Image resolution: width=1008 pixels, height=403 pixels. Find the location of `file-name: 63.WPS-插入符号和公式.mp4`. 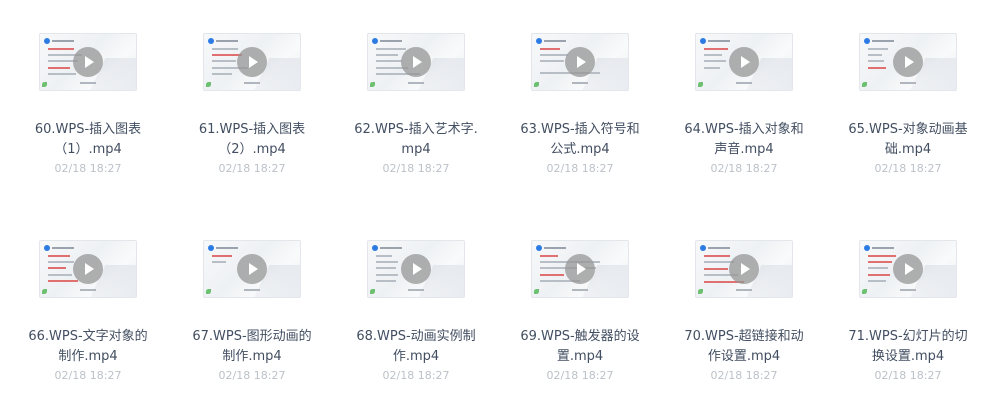

file-name: 63.WPS-插入符号和公式.mp4 is located at coordinates (580, 140).